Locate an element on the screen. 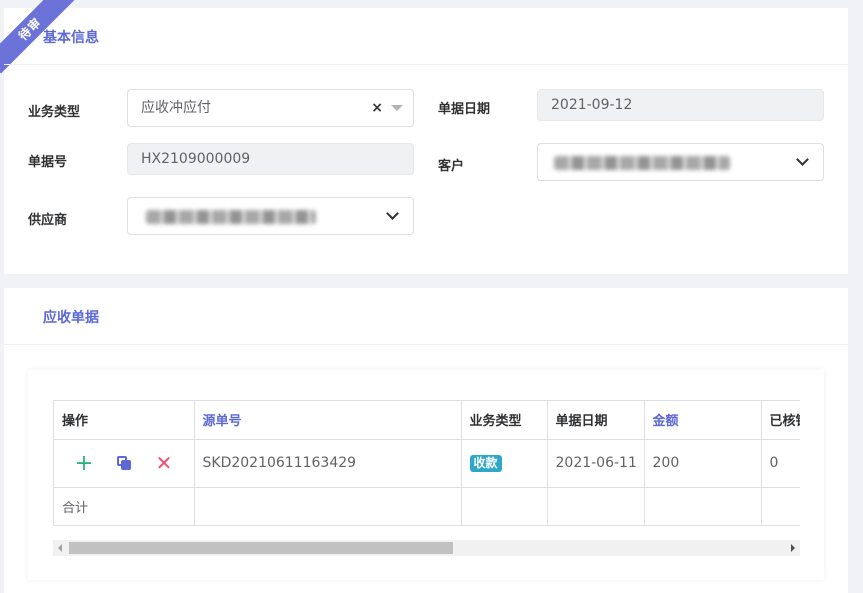 The image size is (863, 593). receivables-title: 应收单据 is located at coordinates (71, 318).